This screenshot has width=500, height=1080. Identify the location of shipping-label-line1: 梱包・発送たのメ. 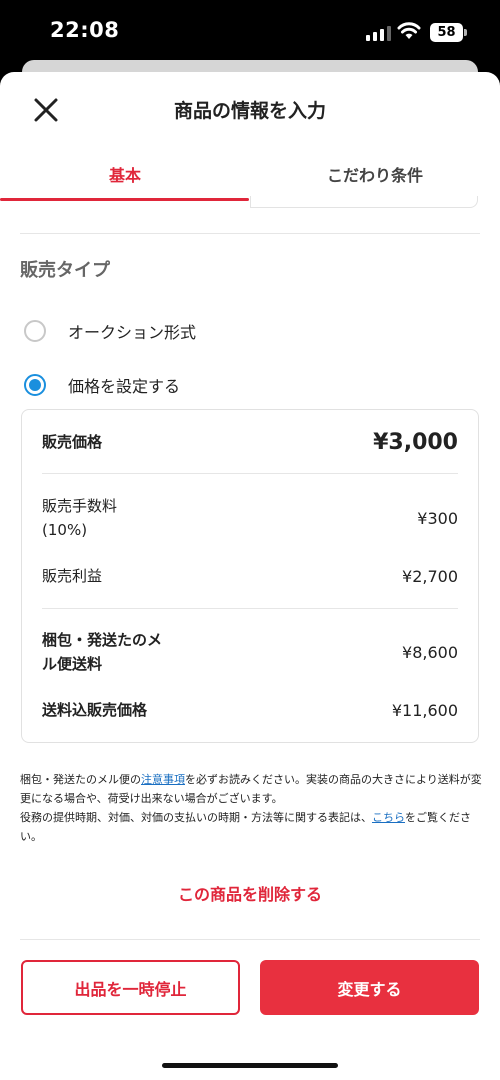
(102, 640).